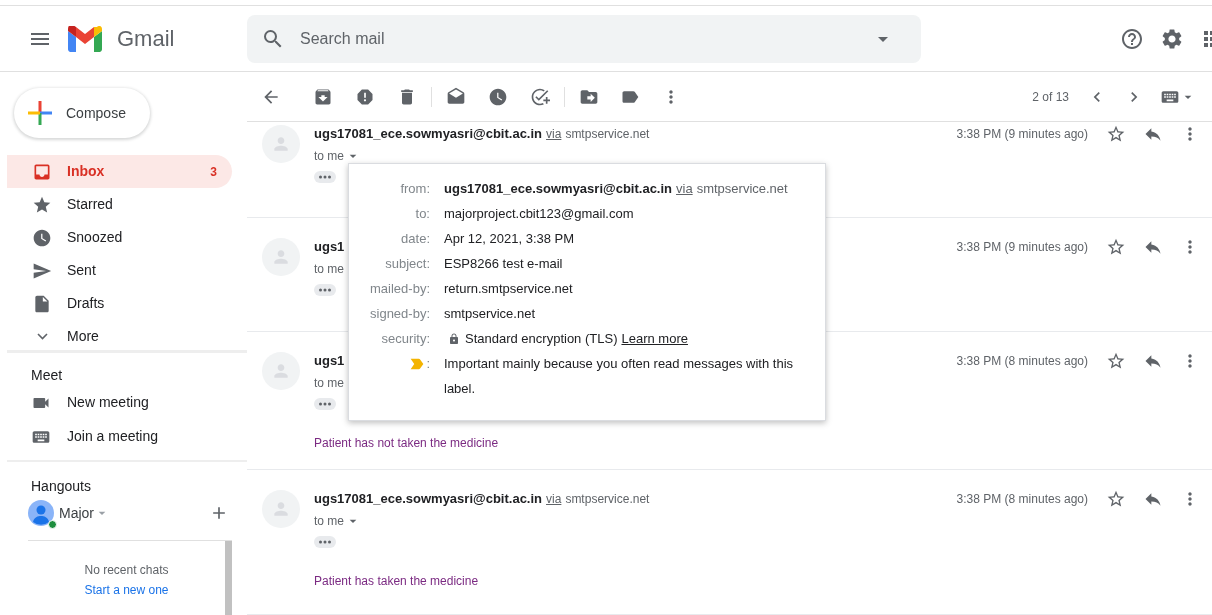 The image size is (1212, 615). What do you see at coordinates (407, 443) in the screenshot?
I see `message-body: Patient has not taken the medicine` at bounding box center [407, 443].